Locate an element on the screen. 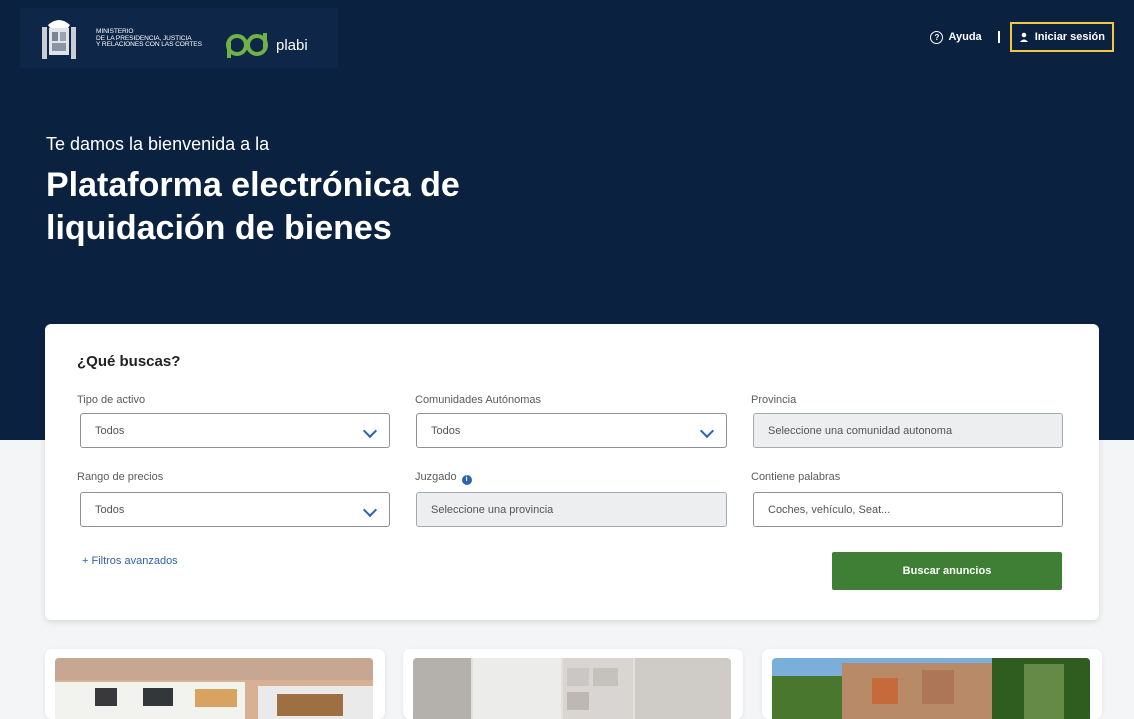 Image resolution: width=1134 pixels, height=719 pixels. price-range-label: Rango de precios is located at coordinates (120, 477).